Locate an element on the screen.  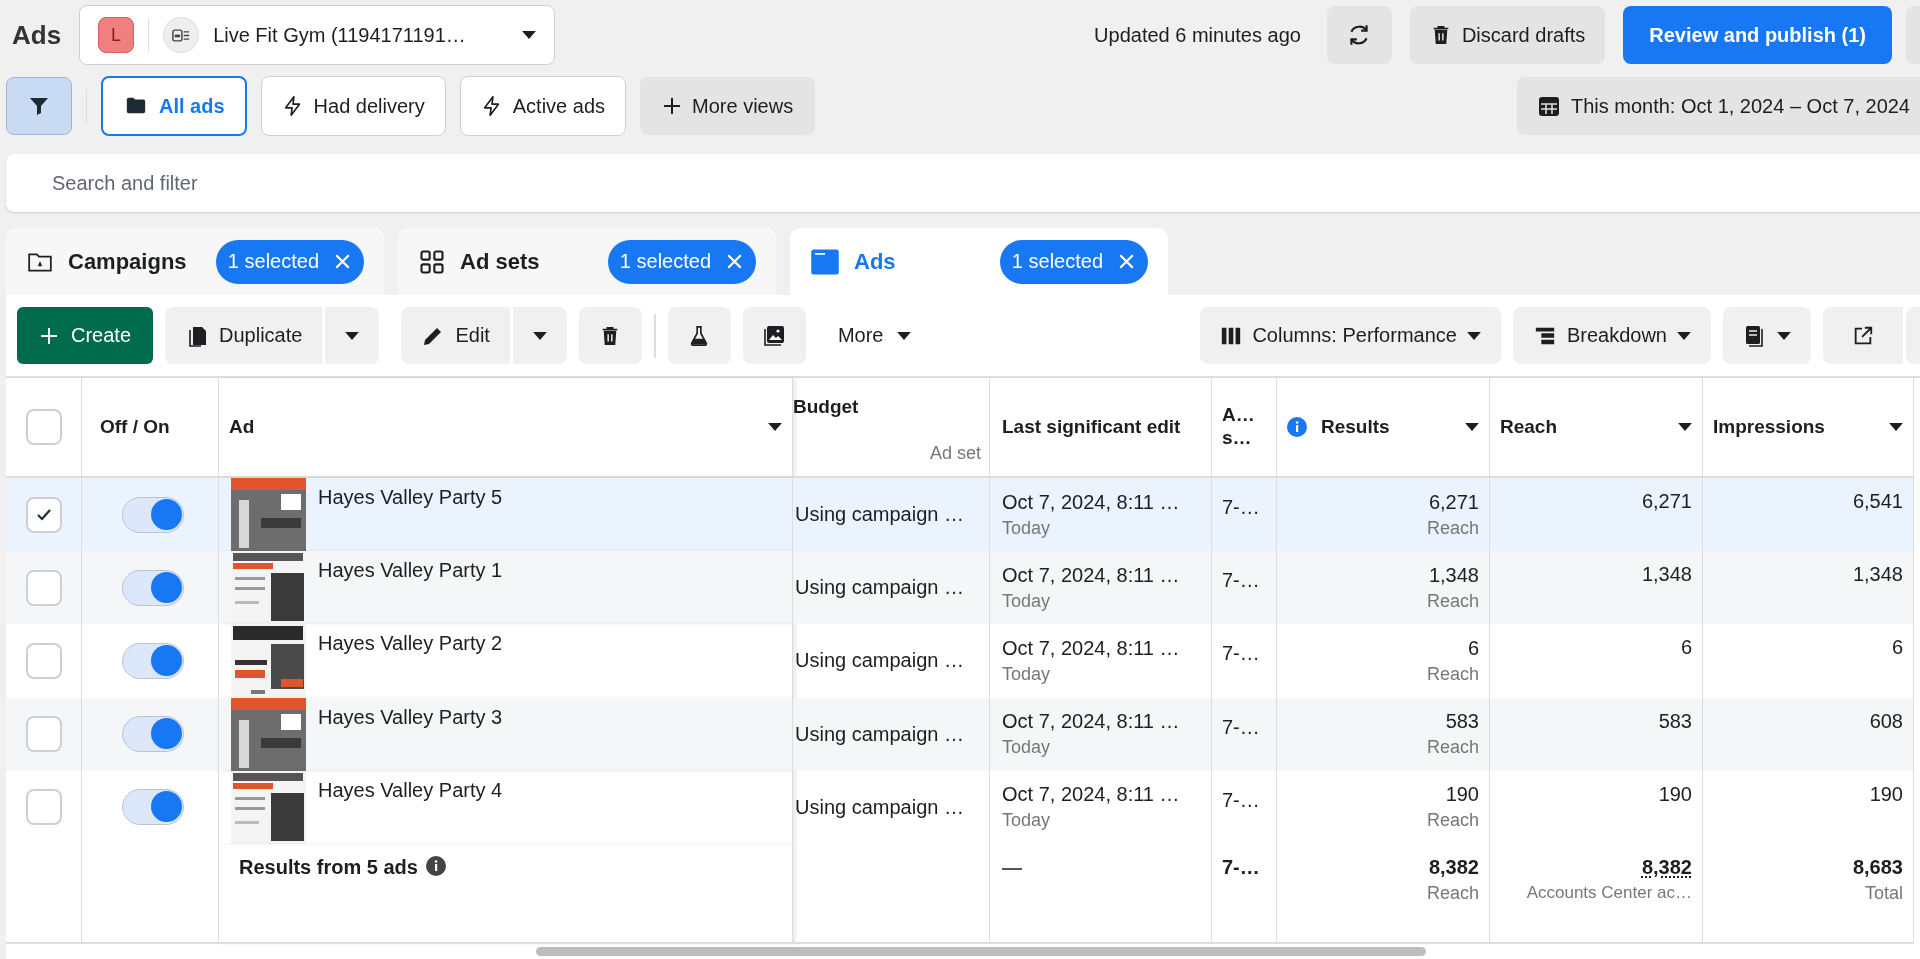
page-title: Ads is located at coordinates (37, 35).